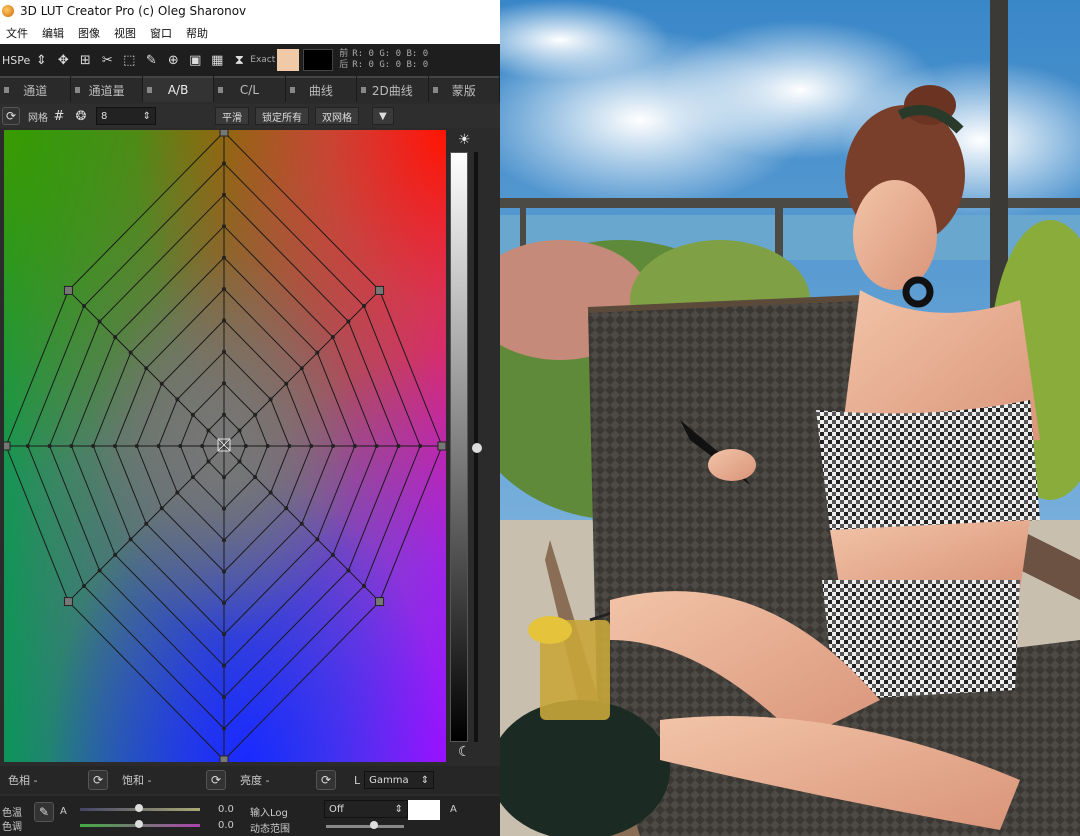 The width and height of the screenshot is (1080, 836). What do you see at coordinates (337, 116) in the screenshot?
I see `double-grid-button: 双网格` at bounding box center [337, 116].